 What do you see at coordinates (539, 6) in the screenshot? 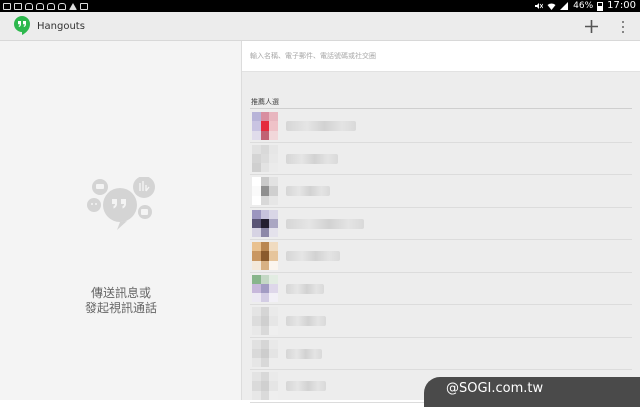
I see `mute-icon` at bounding box center [539, 6].